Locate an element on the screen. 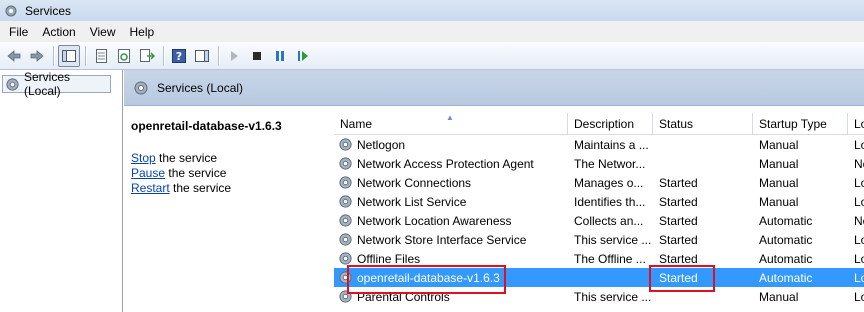 This screenshot has height=312, width=864. menu-view: View is located at coordinates (103, 32).